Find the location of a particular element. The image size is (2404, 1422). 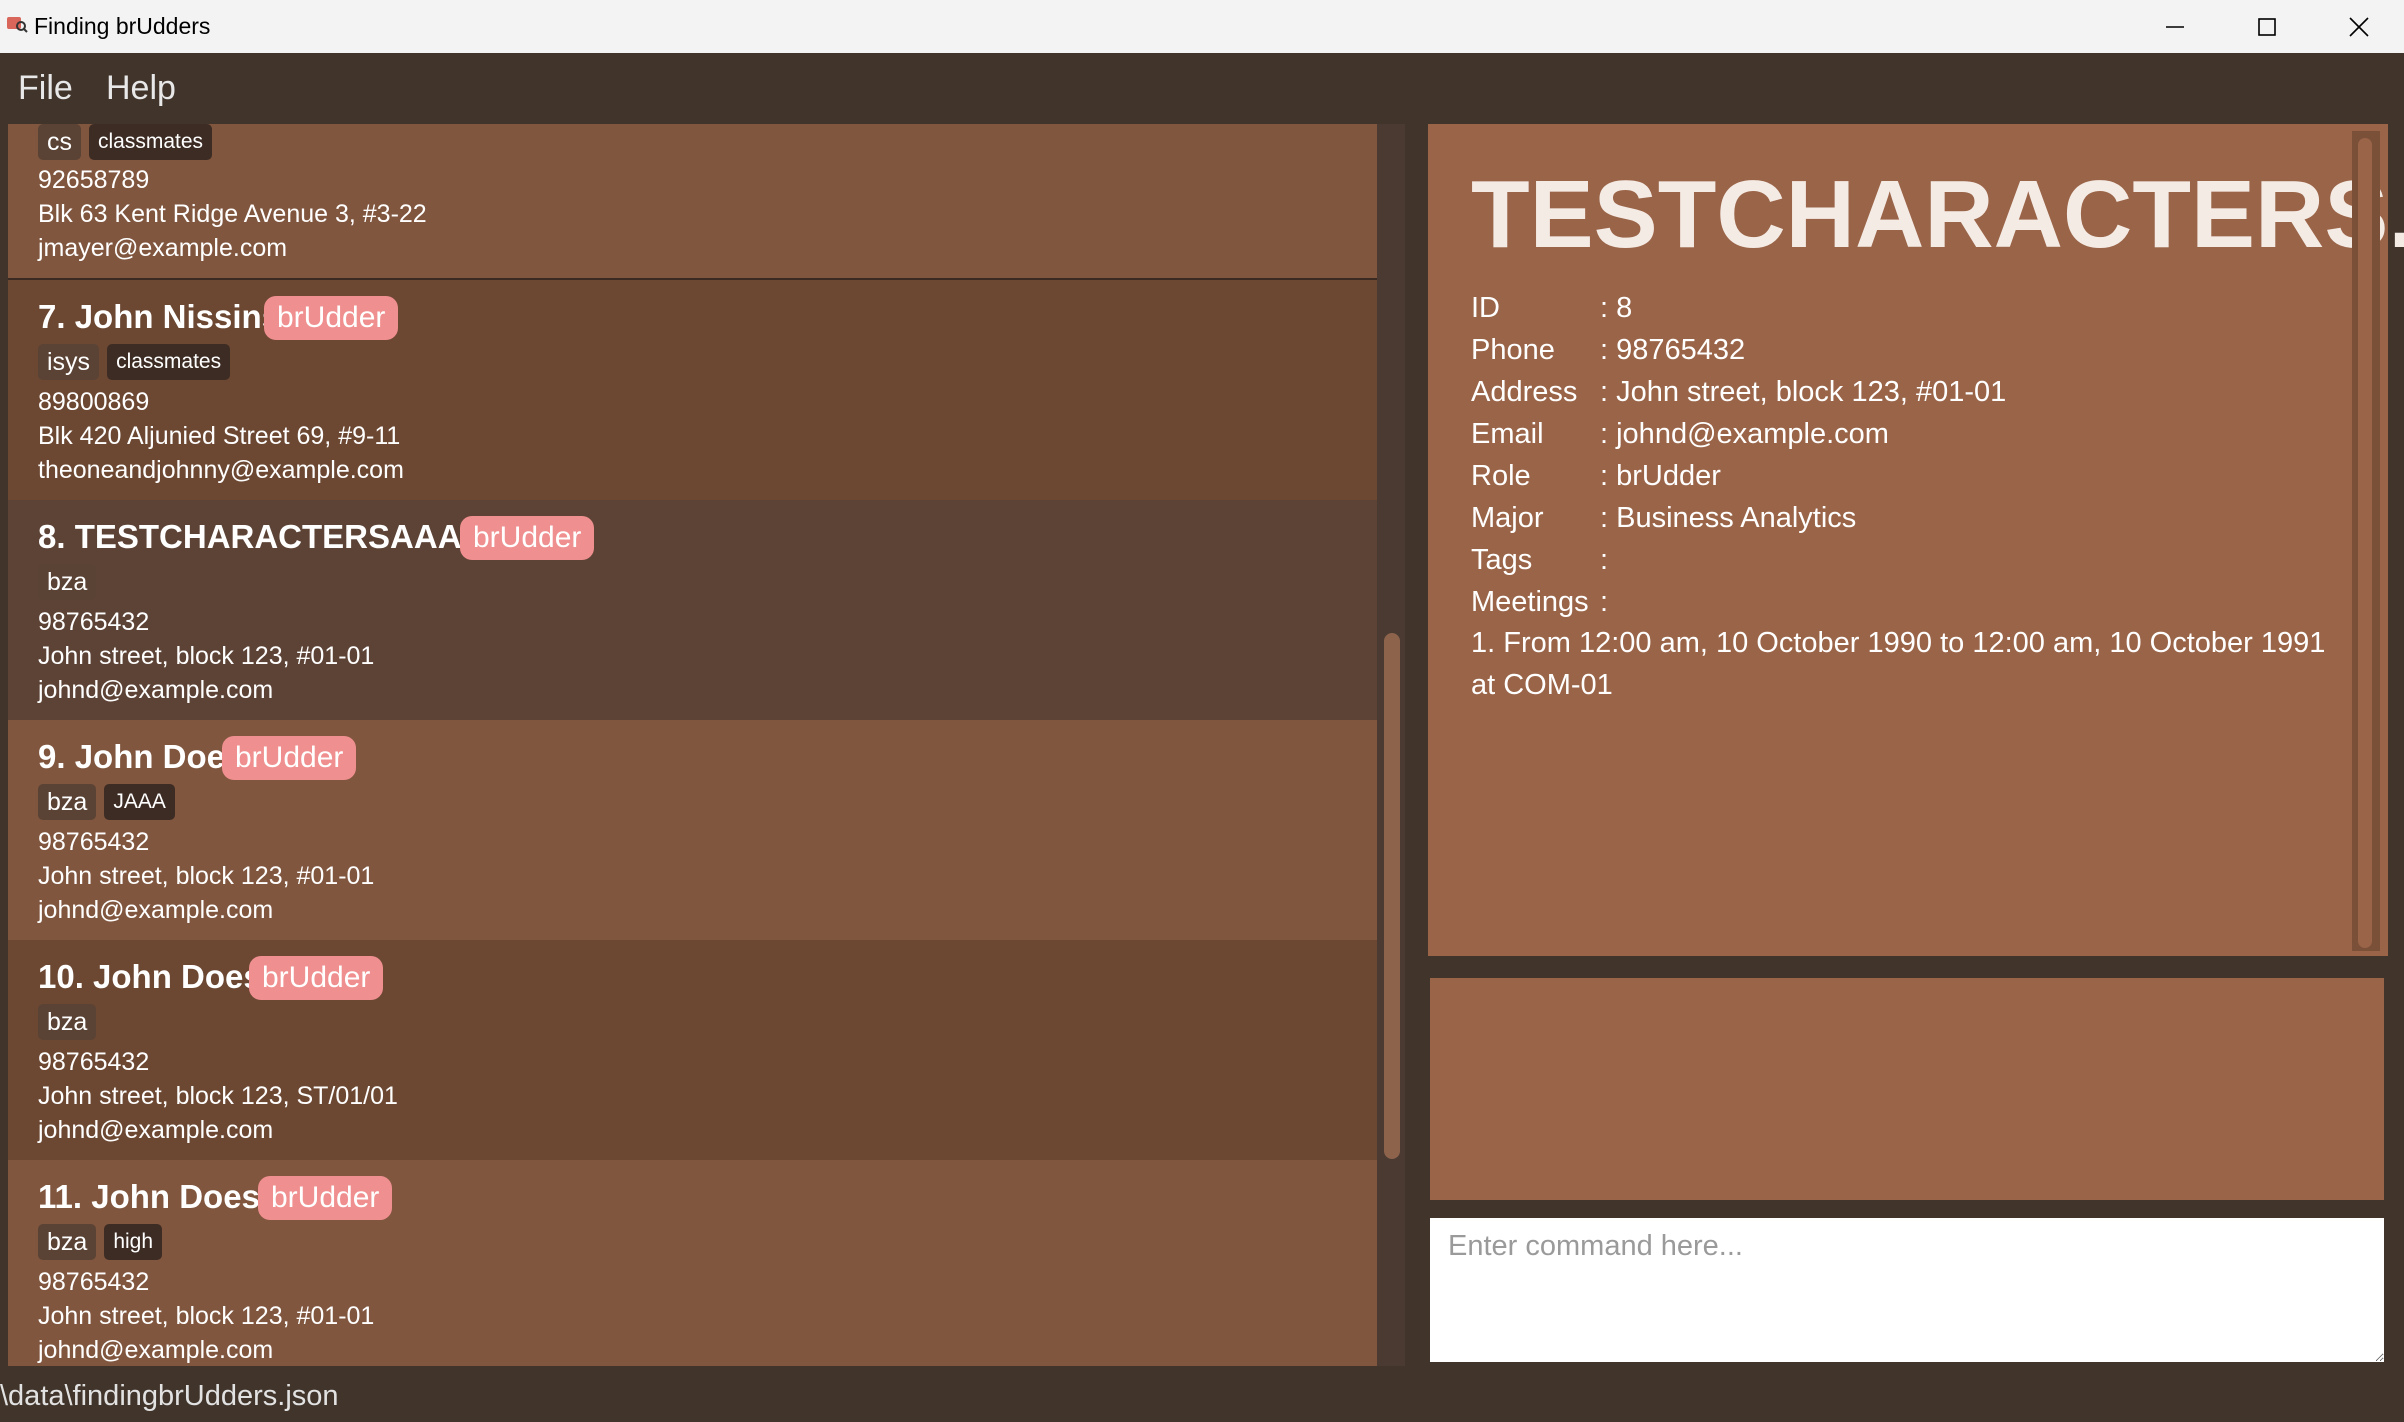

tag-list: isys classmates is located at coordinates (134, 362).